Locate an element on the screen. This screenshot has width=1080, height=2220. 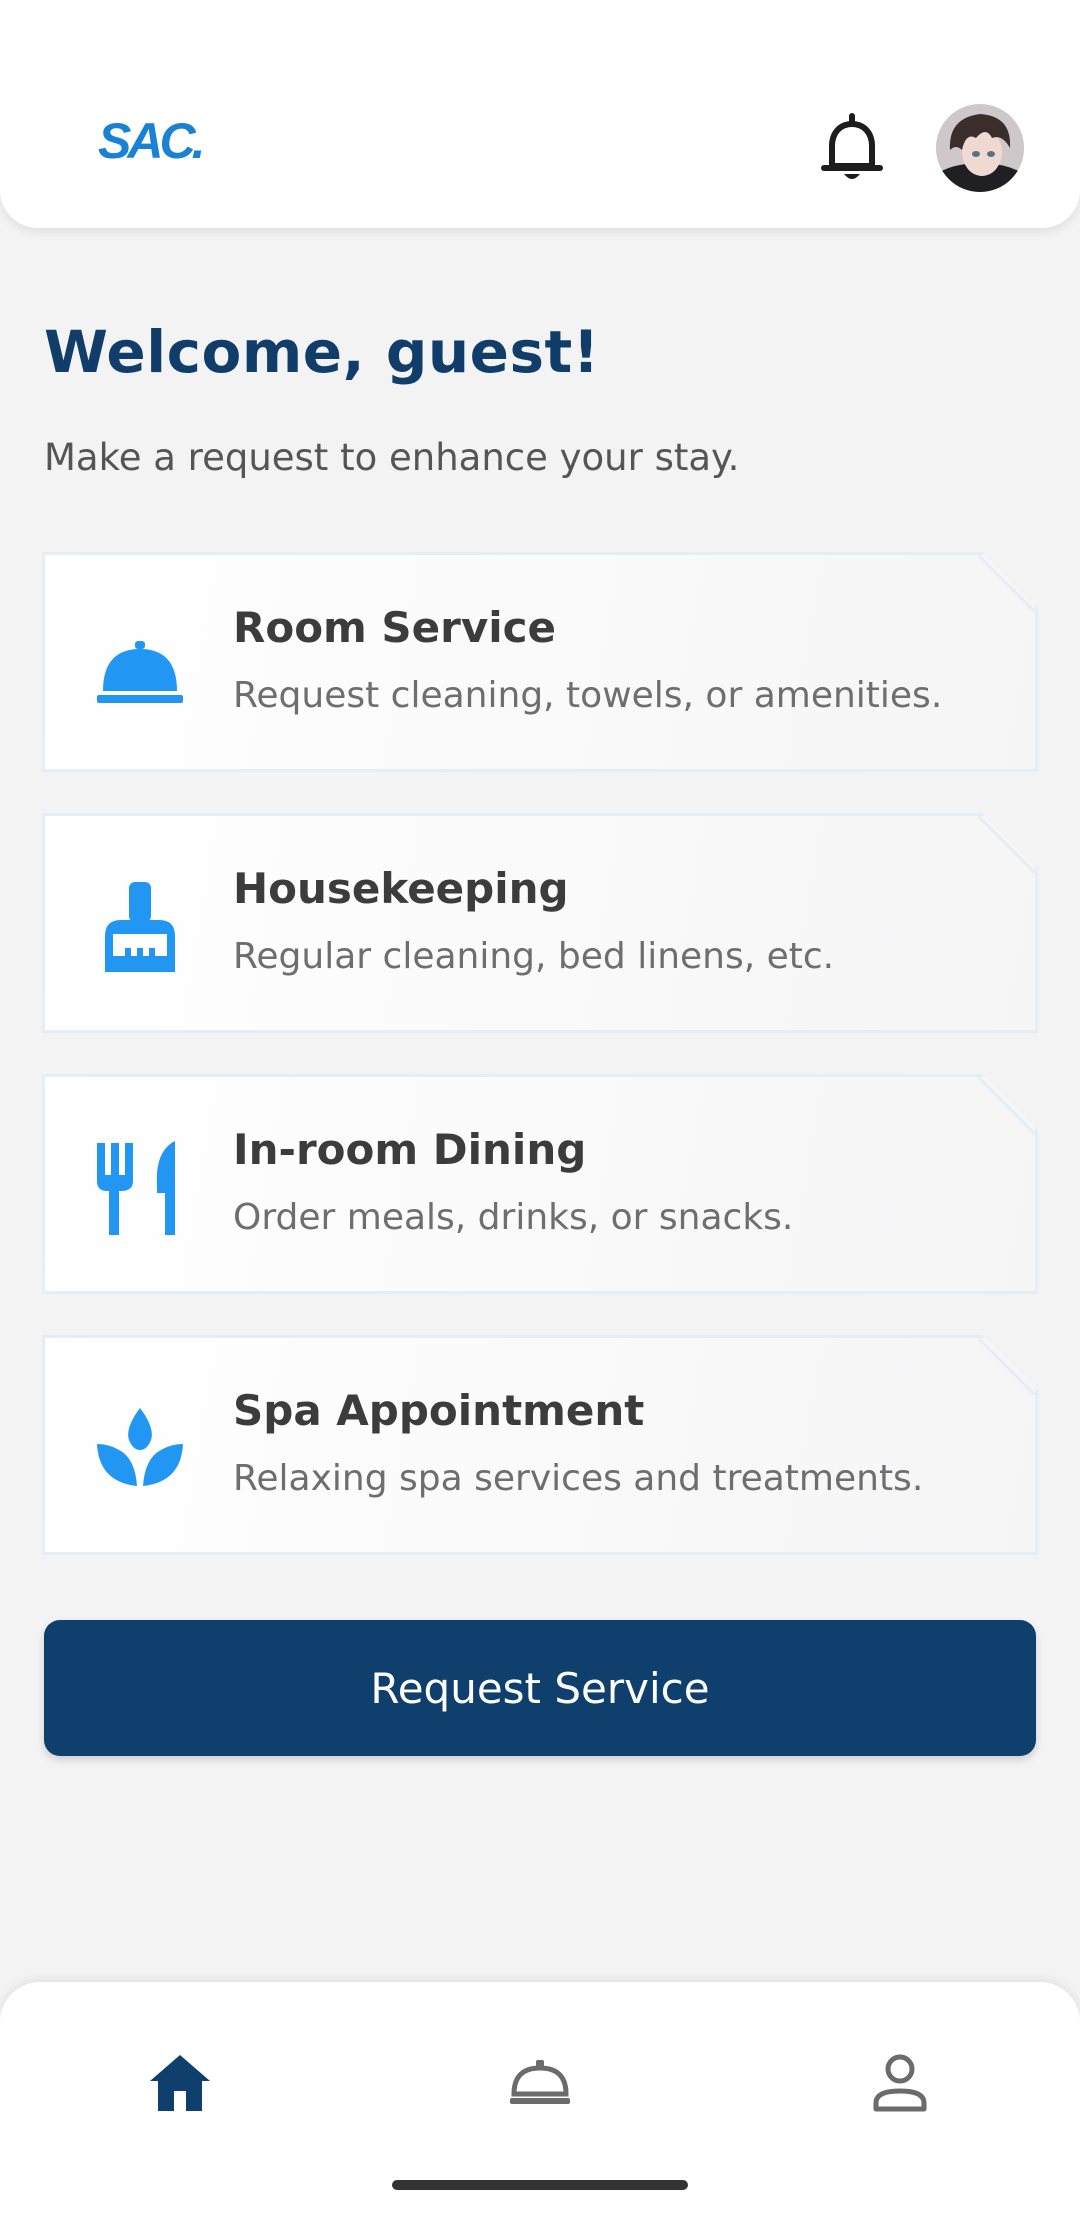
home-icon is located at coordinates (180, 2083).